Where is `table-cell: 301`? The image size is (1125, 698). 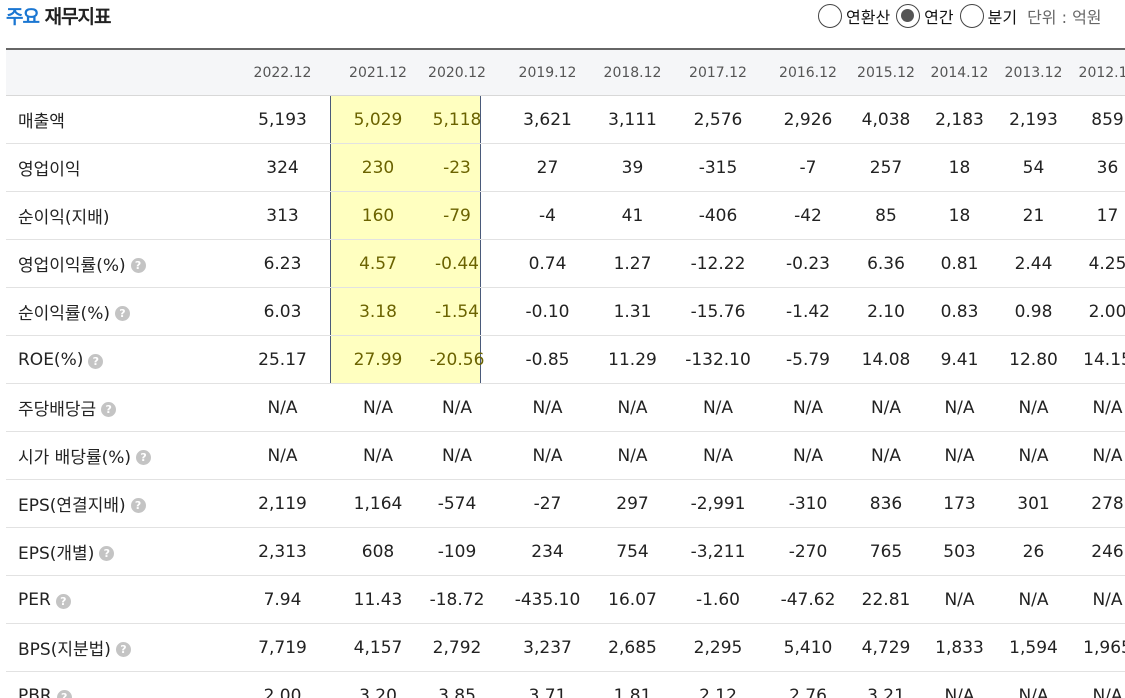
table-cell: 301 is located at coordinates (1033, 503).